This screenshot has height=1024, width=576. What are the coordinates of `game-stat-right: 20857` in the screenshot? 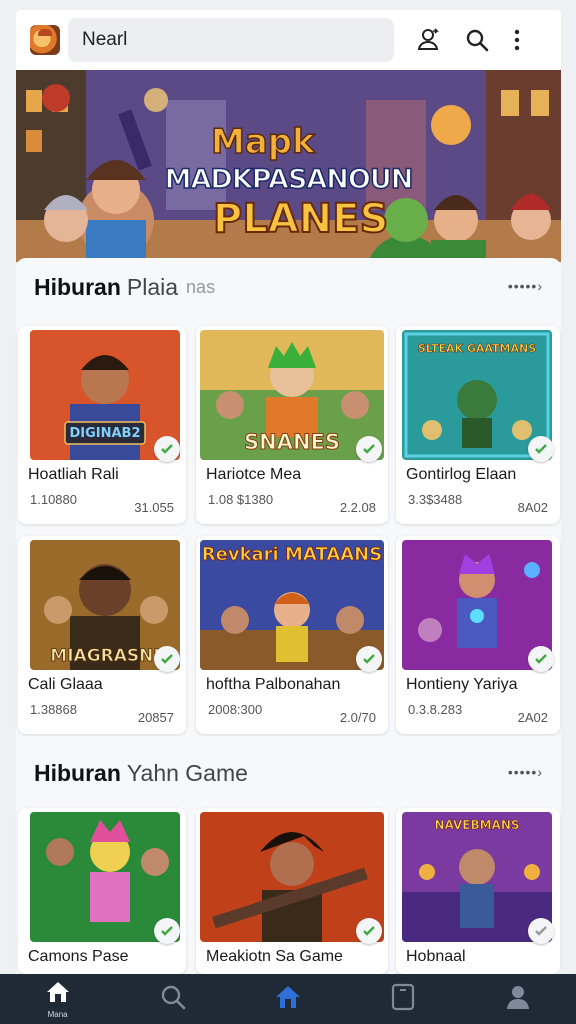 It's located at (155, 717).